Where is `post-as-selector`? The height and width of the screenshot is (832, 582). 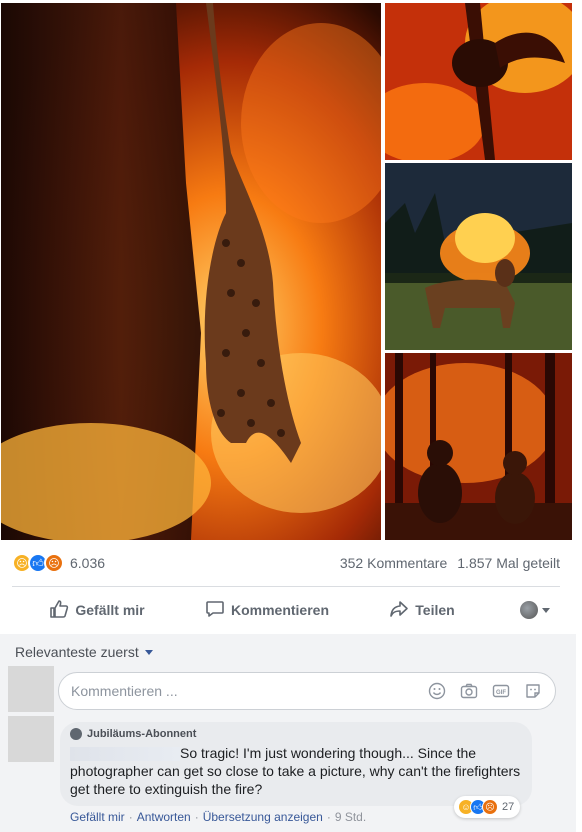
post-as-selector is located at coordinates (535, 610).